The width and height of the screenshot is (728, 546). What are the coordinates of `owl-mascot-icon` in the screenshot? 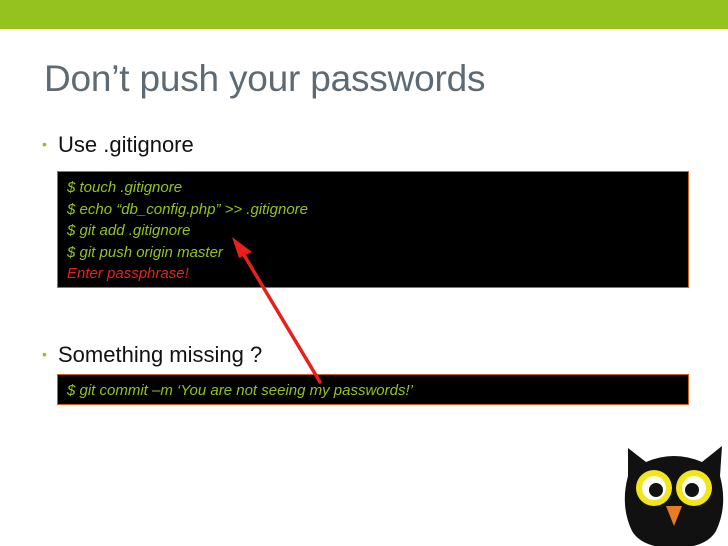 It's located at (674, 496).